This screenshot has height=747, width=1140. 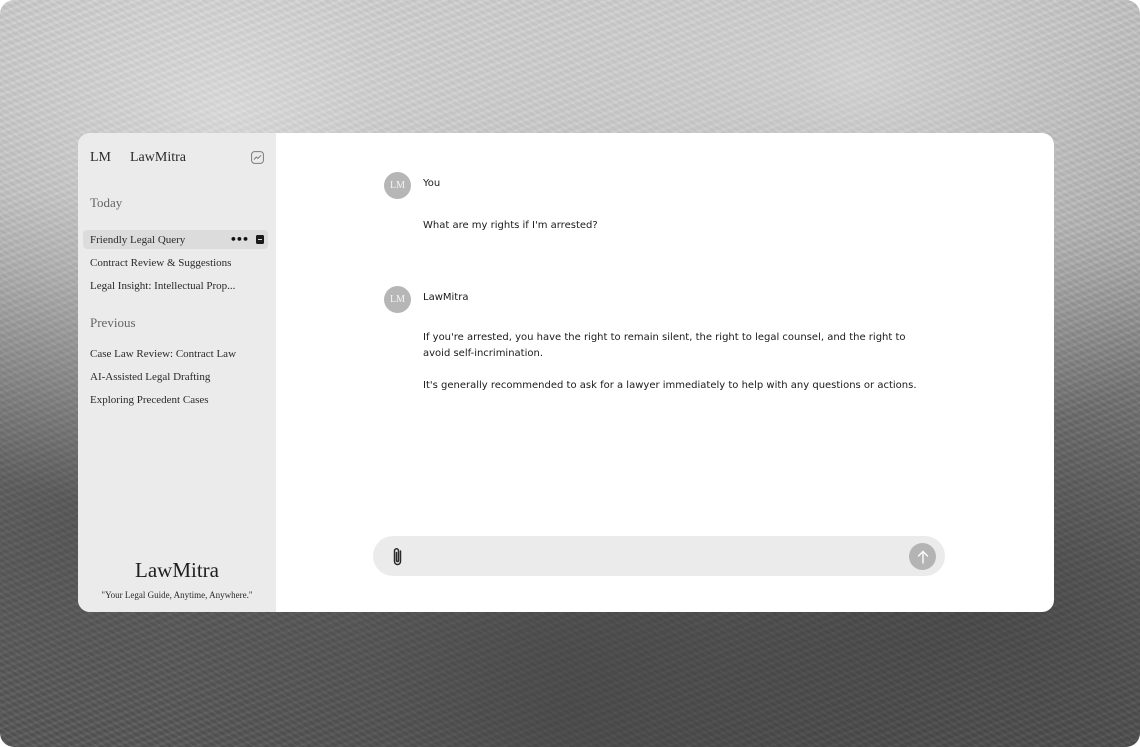 I want to click on conversation-item-label: Friendly Legal Query, so click(x=138, y=239).